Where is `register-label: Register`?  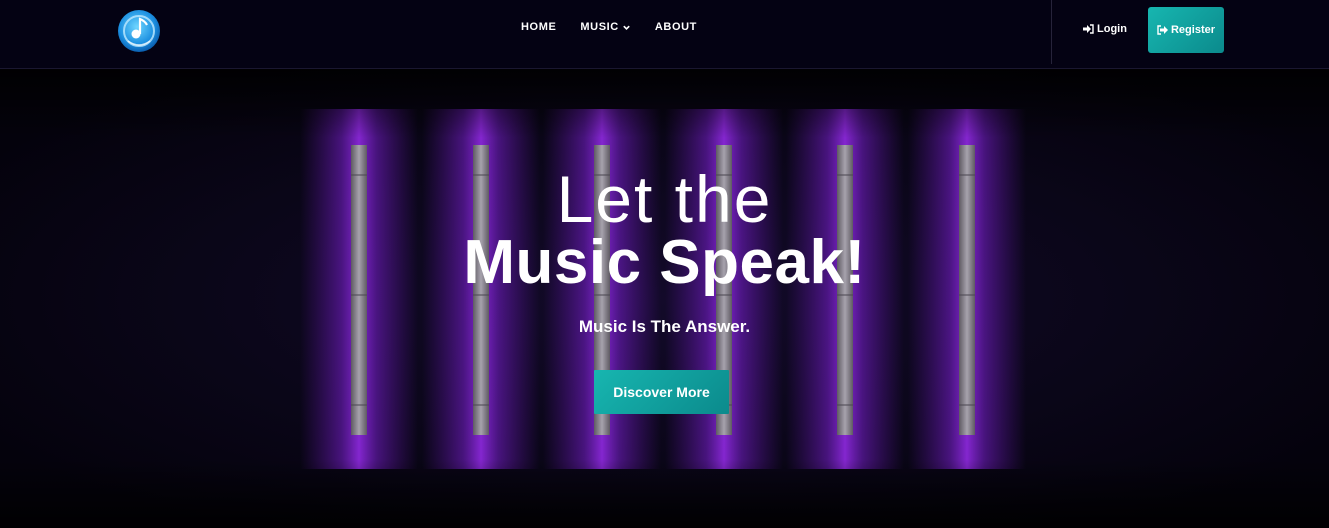
register-label: Register is located at coordinates (1193, 30).